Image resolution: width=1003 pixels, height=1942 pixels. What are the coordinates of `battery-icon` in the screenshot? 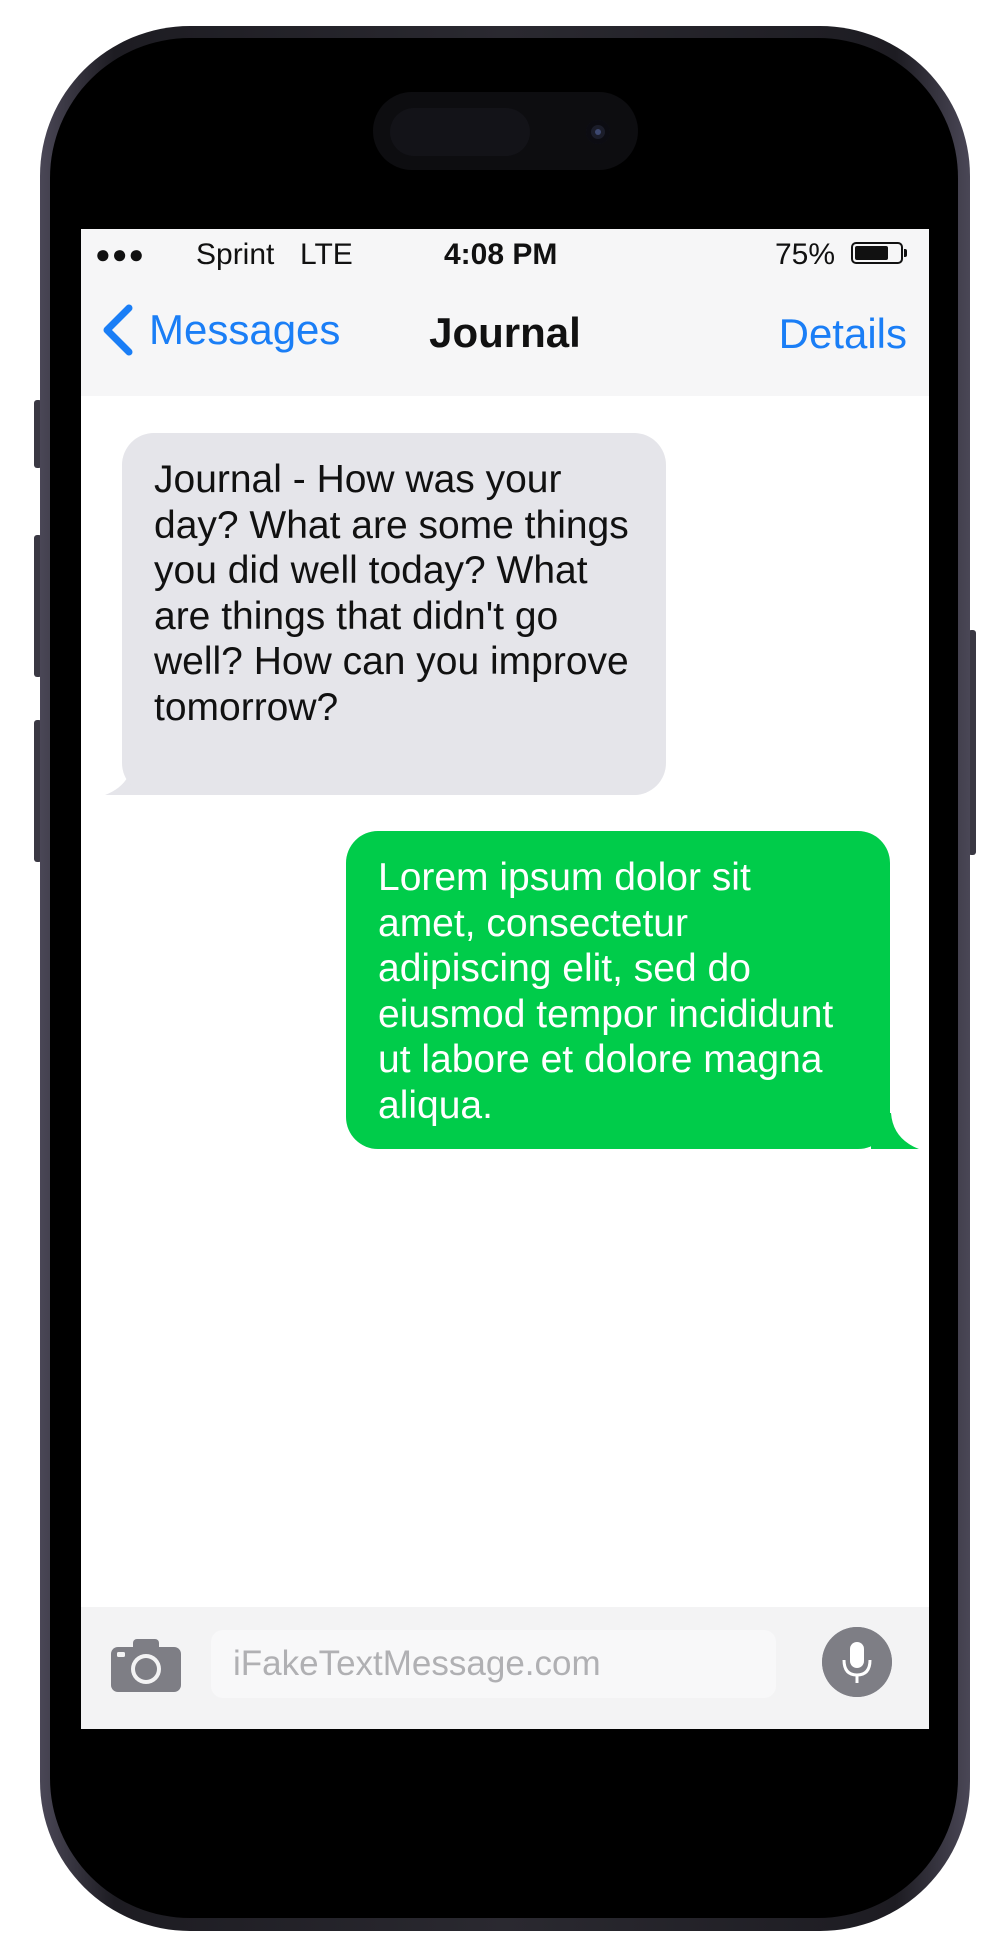 It's located at (877, 253).